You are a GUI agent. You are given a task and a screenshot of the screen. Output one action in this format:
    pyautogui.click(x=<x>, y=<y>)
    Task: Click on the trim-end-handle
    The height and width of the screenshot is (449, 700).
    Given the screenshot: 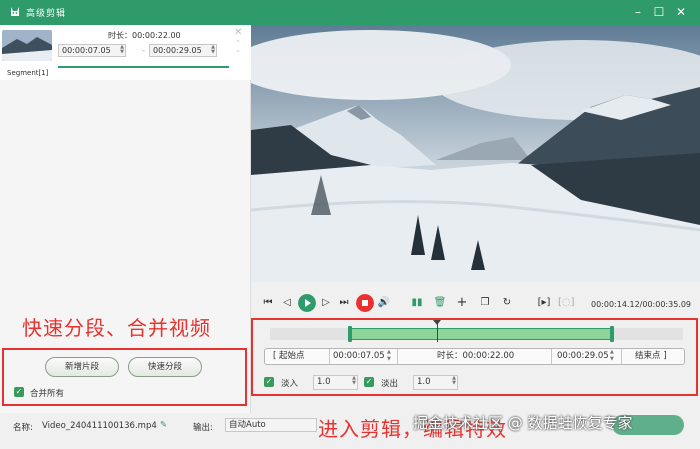 What is the action you would take?
    pyautogui.click(x=612, y=334)
    